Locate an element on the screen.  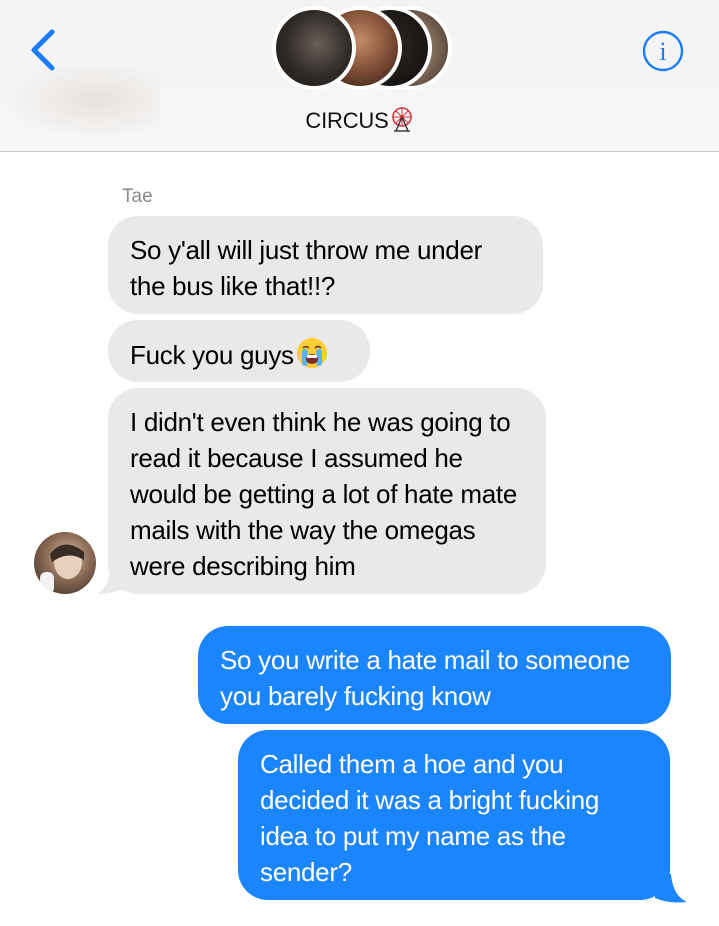
ferris-wheel-icon is located at coordinates (402, 122).